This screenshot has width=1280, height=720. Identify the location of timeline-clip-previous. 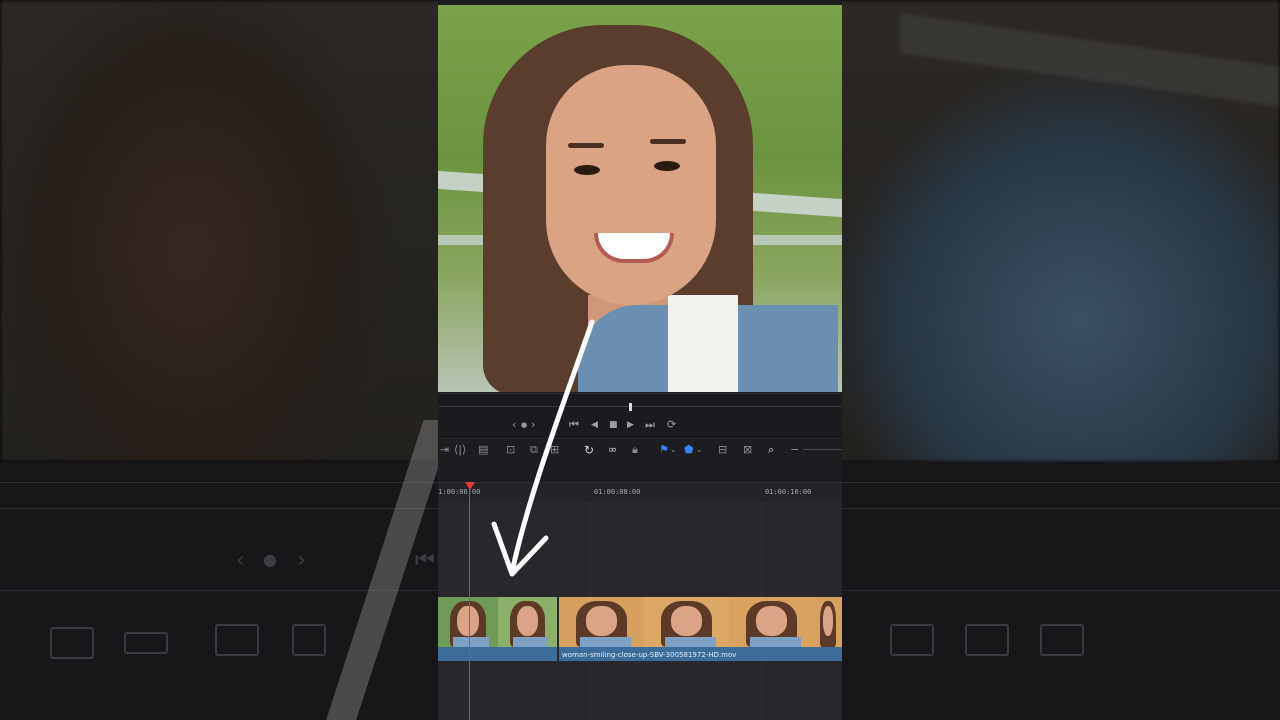
(497, 629).